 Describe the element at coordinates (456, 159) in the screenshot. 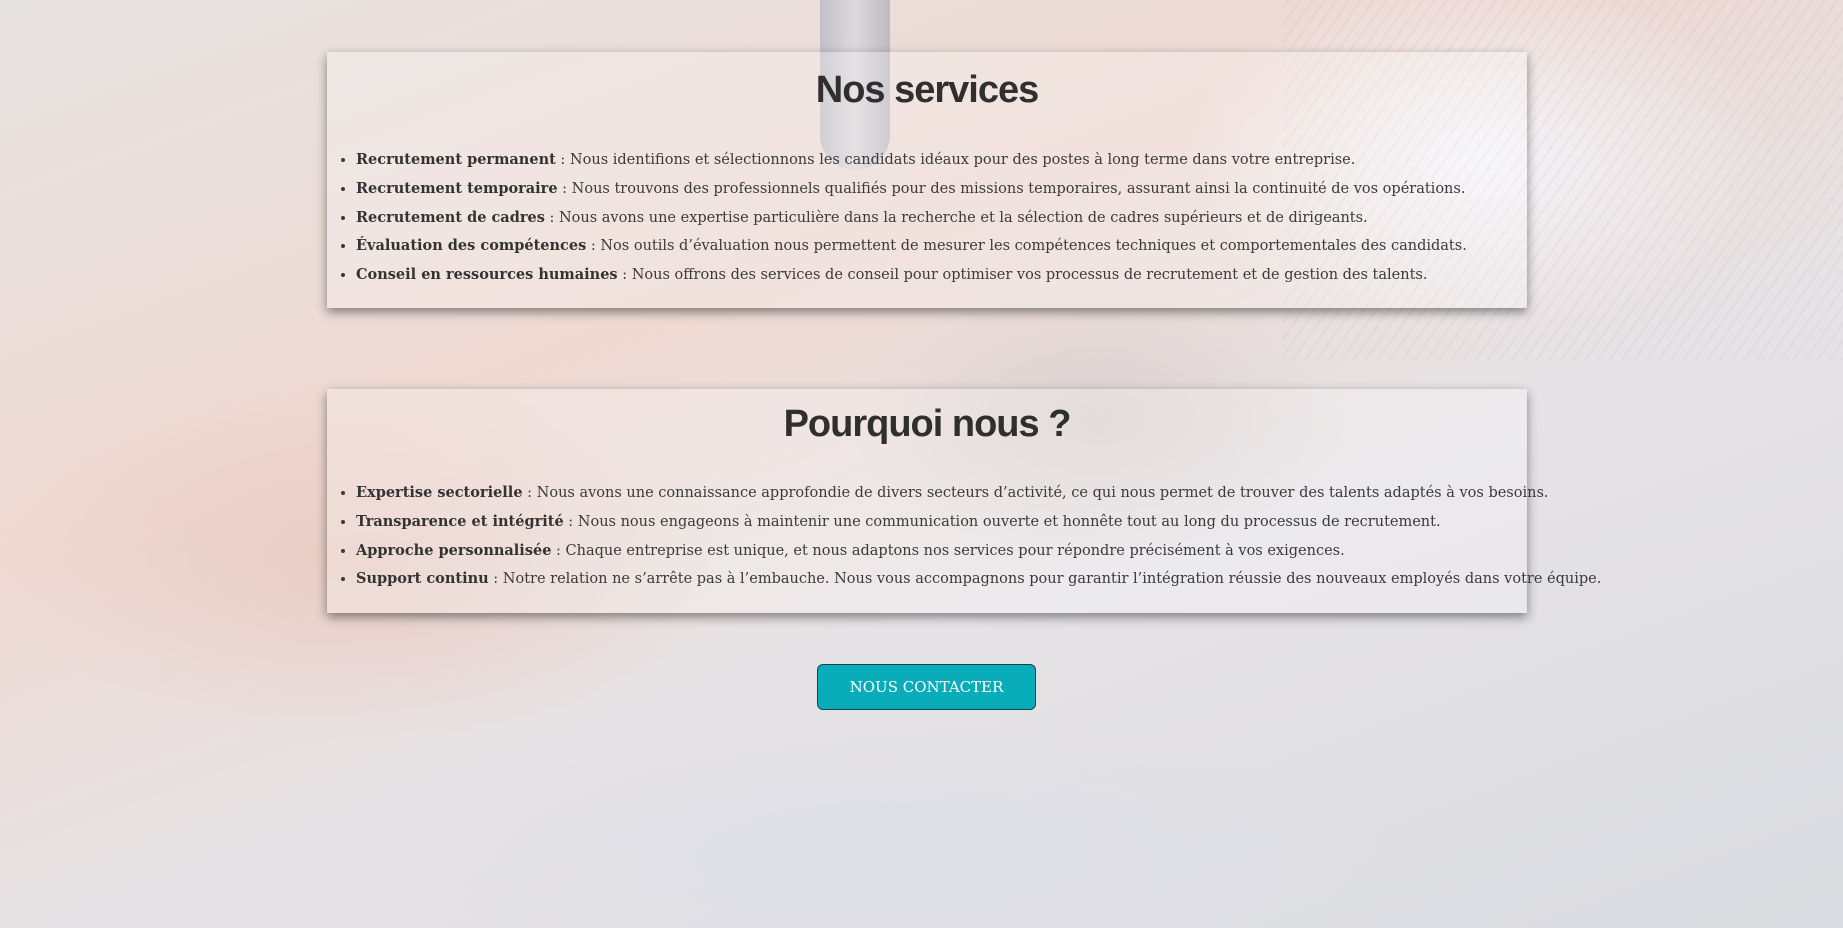

I see `list-item-term: Recrutement permanent` at that location.